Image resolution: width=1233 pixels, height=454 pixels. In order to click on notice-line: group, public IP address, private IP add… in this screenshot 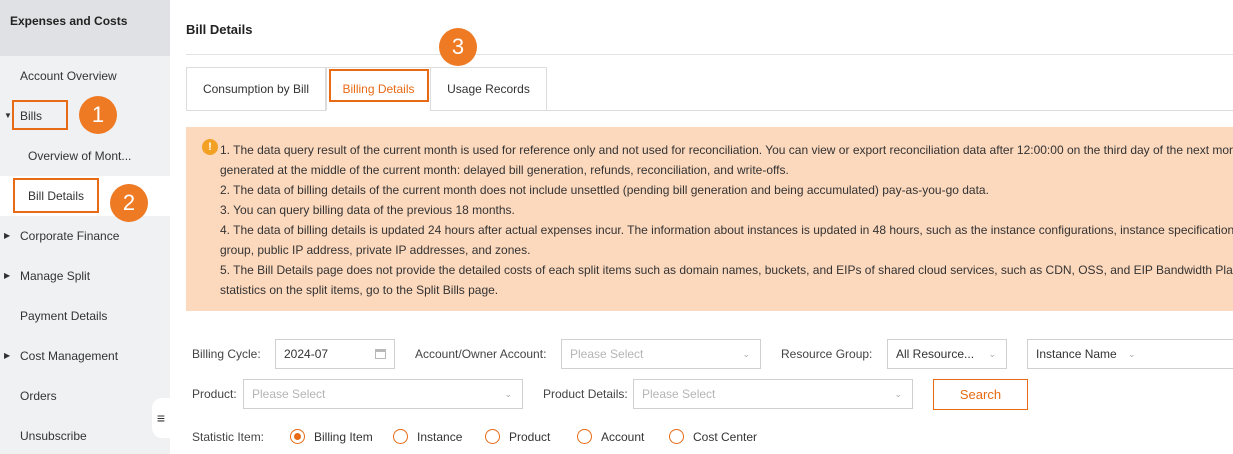, I will do `click(375, 250)`.